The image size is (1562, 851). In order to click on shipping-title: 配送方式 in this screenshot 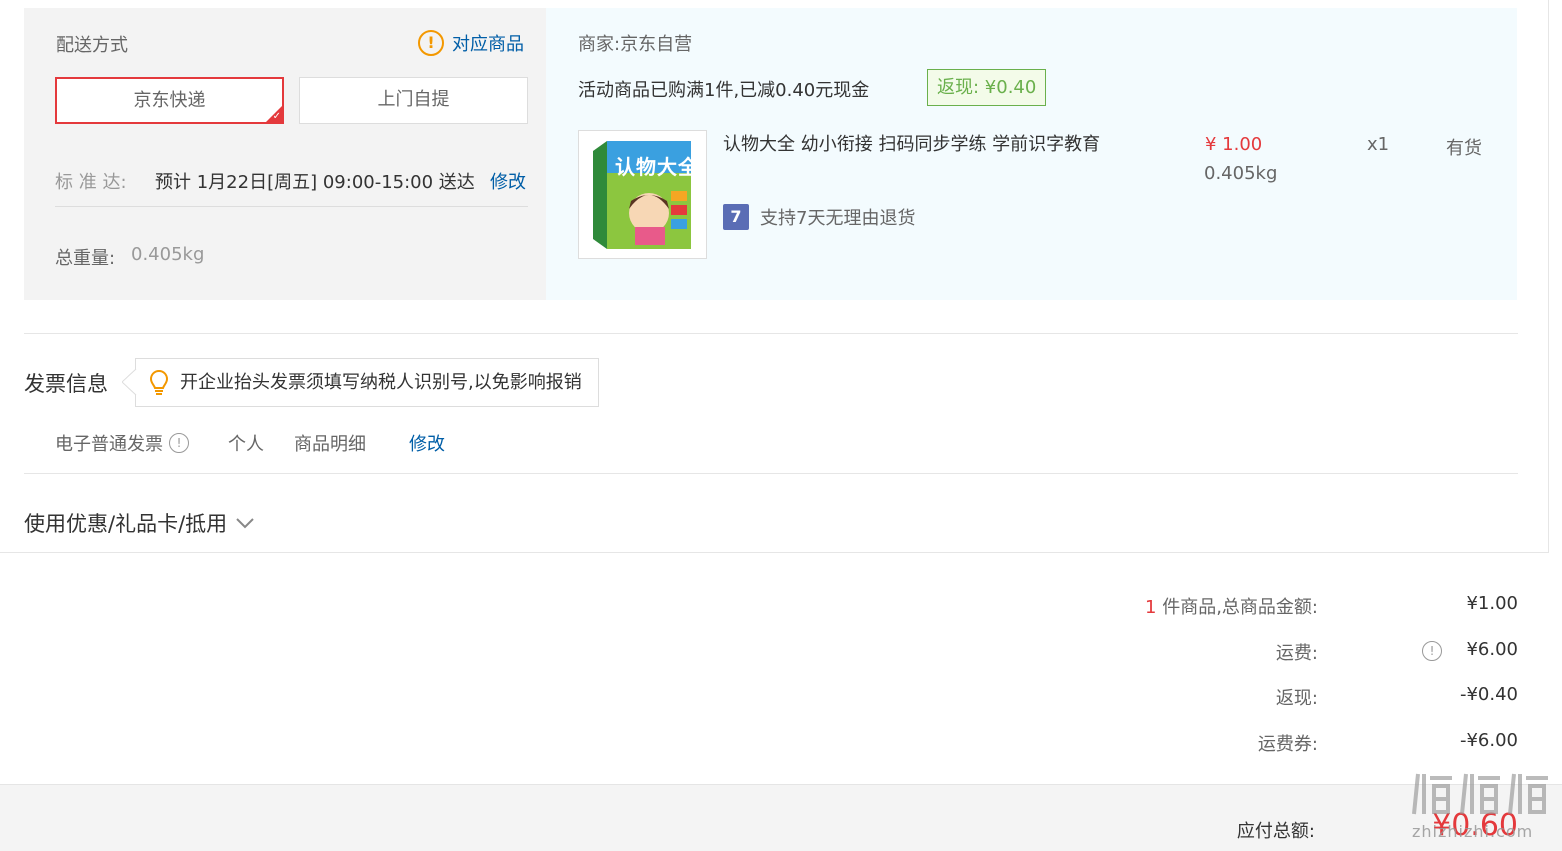, I will do `click(92, 45)`.